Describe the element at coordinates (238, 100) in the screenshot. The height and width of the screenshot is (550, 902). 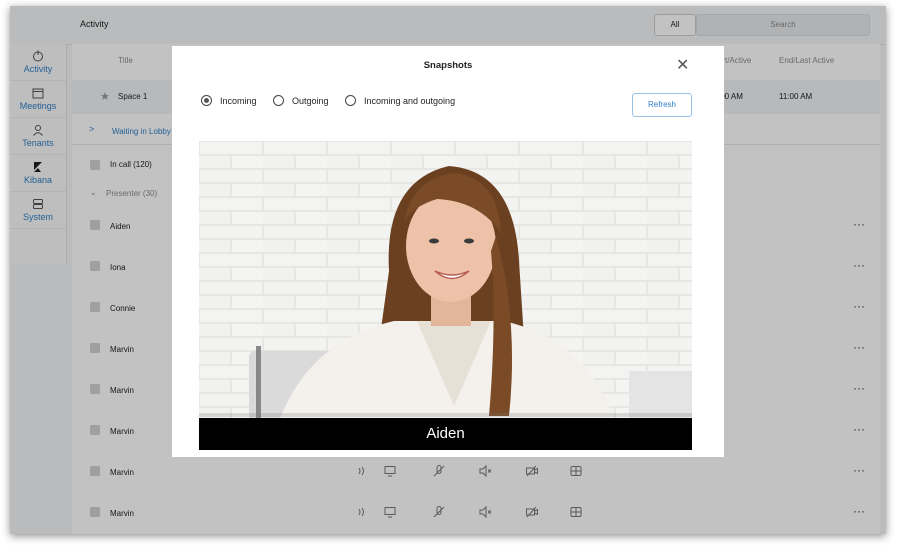
I see `radio-label: Incoming` at that location.